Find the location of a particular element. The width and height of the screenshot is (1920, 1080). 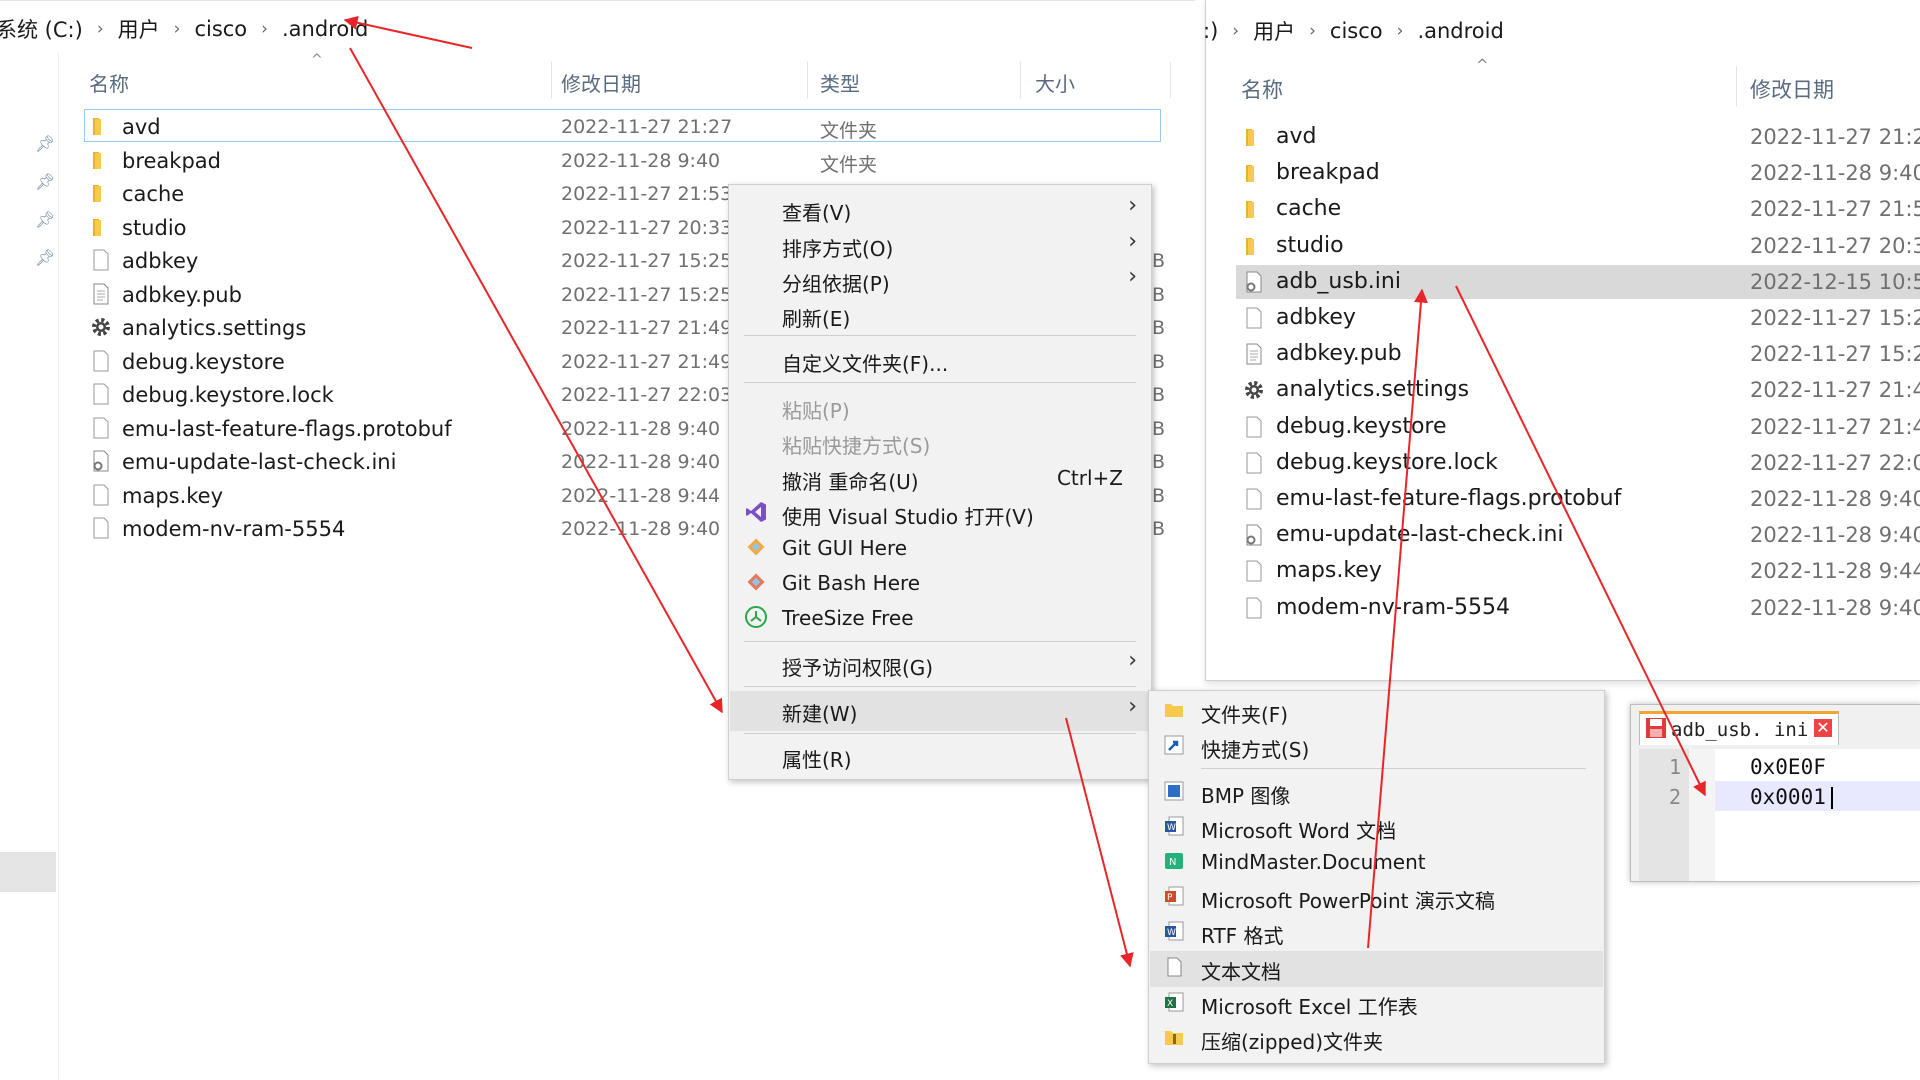

nav-selected-item is located at coordinates (28, 872).